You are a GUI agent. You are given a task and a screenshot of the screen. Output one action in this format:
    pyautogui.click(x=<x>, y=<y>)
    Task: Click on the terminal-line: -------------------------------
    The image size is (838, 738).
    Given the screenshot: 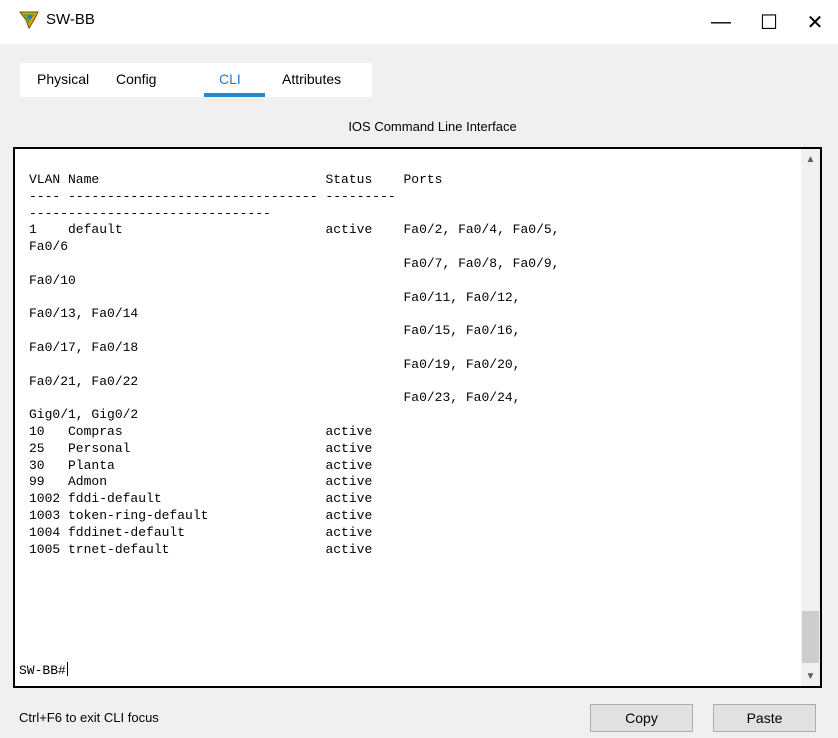 What is the action you would take?
    pyautogui.click(x=150, y=213)
    